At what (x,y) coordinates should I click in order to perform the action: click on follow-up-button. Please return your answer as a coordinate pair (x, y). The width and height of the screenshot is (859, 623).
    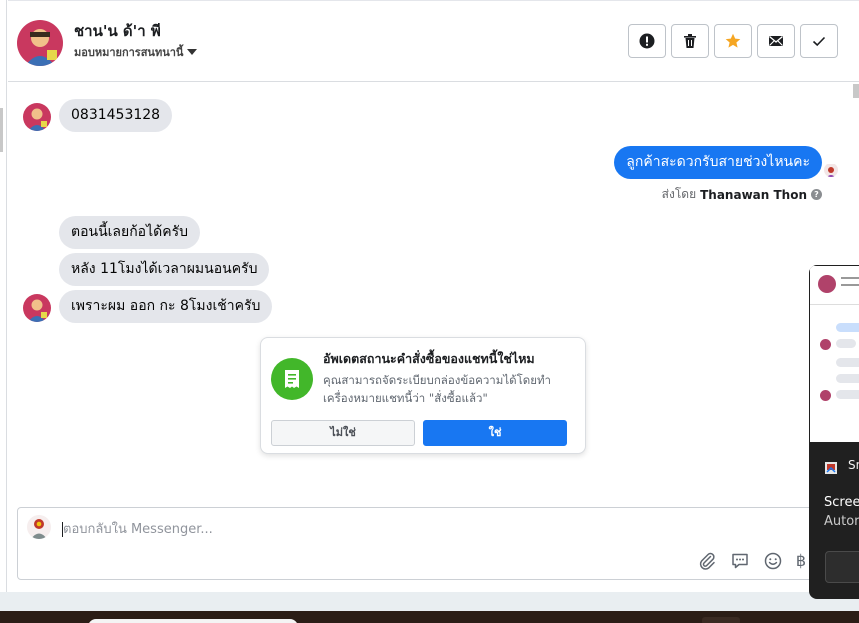
    Looking at the image, I should click on (733, 41).